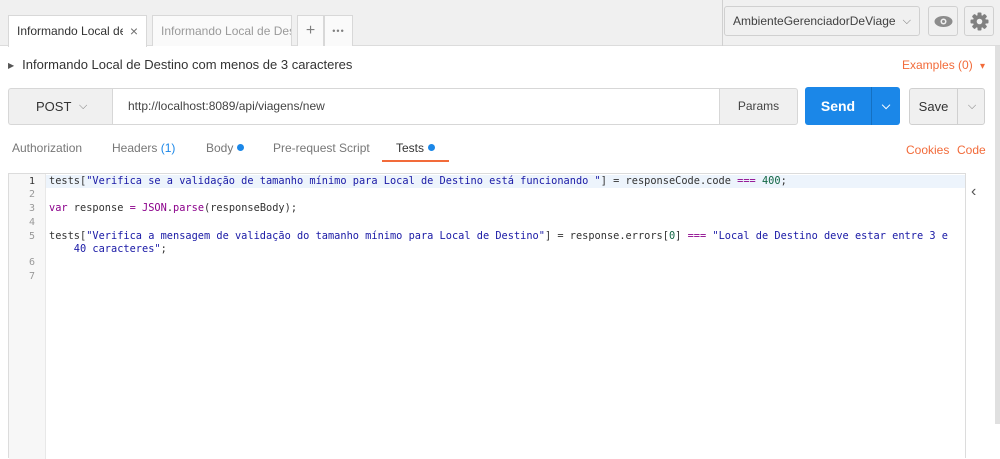 This screenshot has width=1000, height=459. I want to click on code-line-5-wrap: 40 caracteres";, so click(108, 249).